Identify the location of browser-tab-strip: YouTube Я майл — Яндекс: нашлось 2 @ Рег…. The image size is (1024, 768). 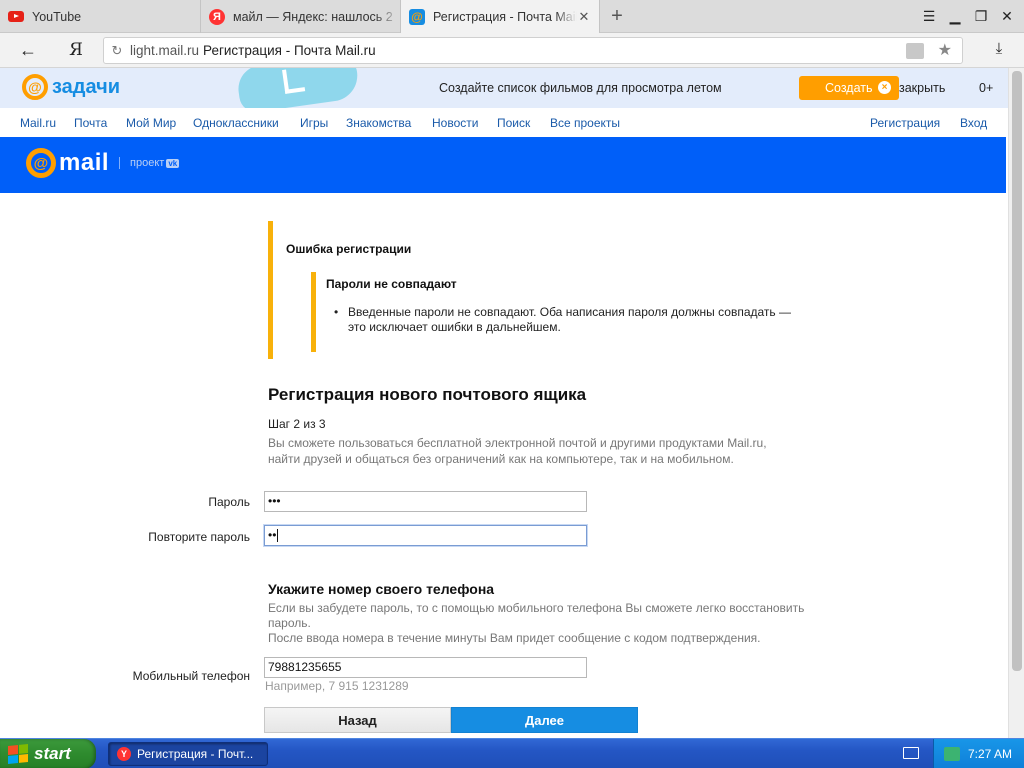
(512, 16).